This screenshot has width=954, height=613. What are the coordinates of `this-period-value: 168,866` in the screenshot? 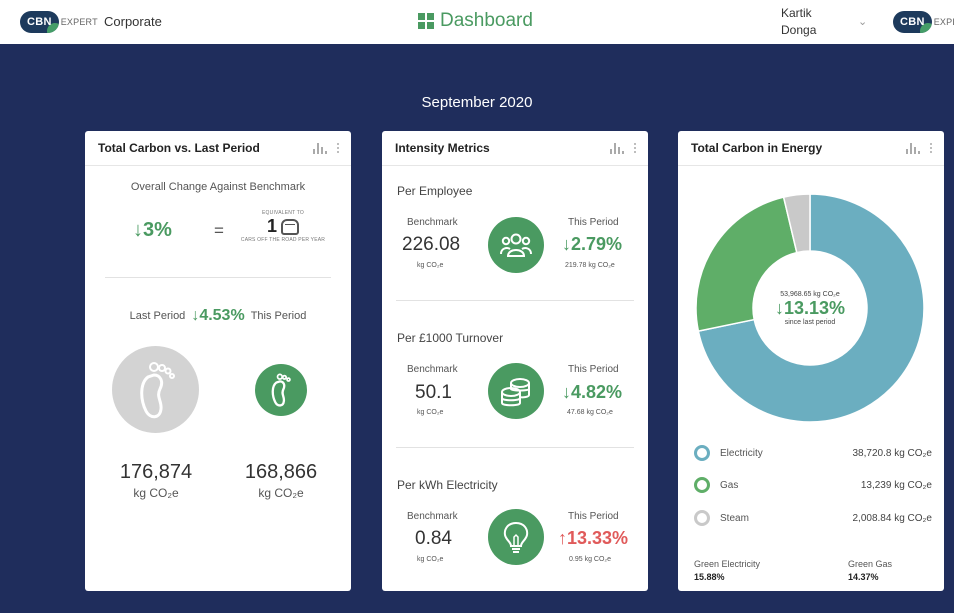 It's located at (281, 472).